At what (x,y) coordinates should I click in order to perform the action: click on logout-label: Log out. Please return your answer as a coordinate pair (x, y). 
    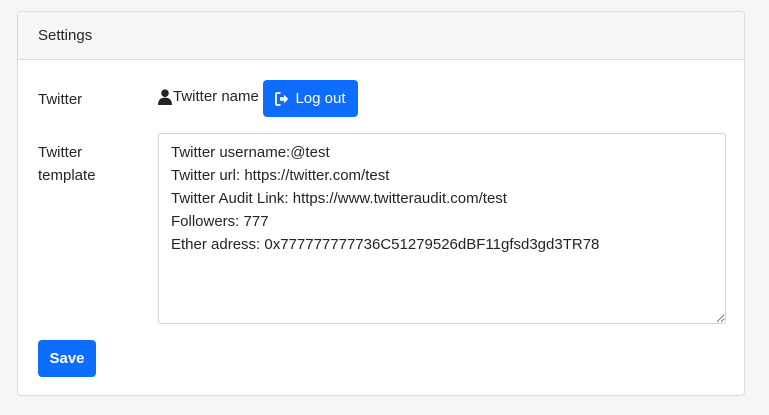
    Looking at the image, I should click on (320, 98).